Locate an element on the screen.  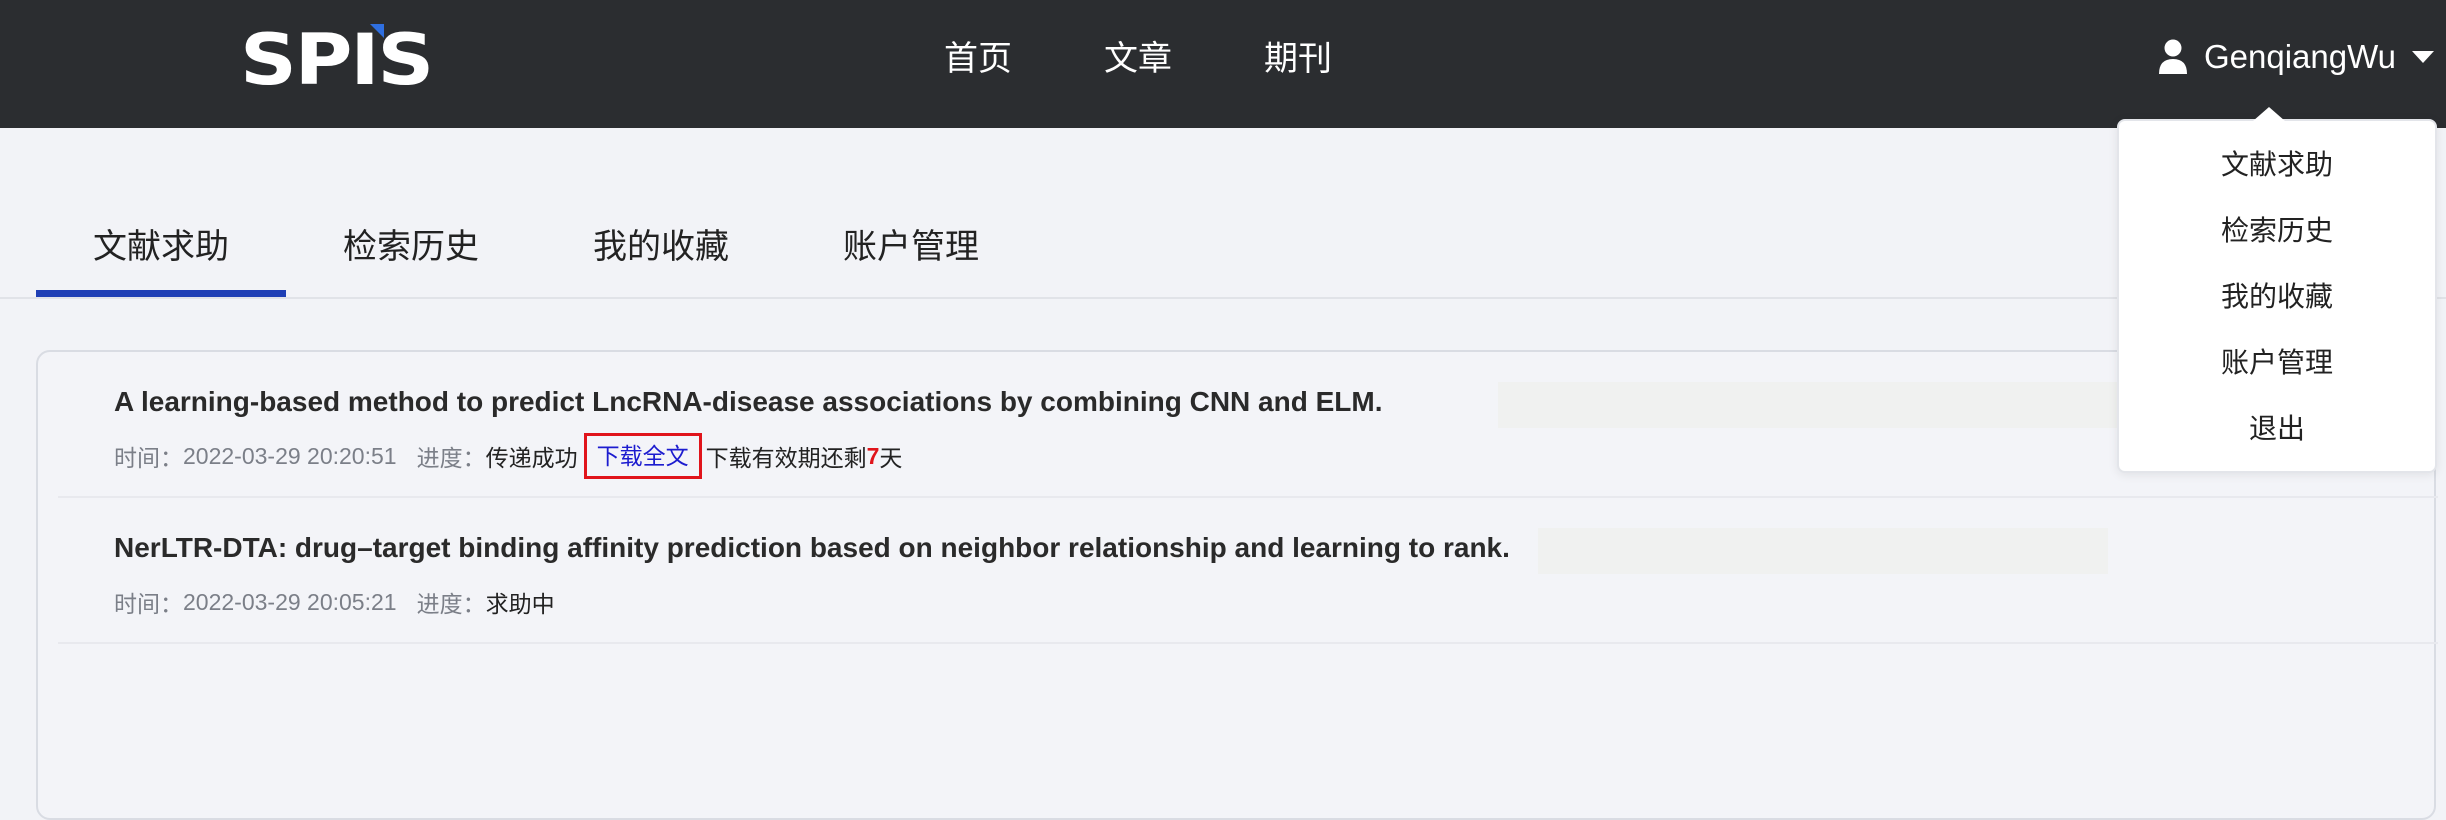
dropdown-item-search-history: 检索历史 is located at coordinates (2277, 231).